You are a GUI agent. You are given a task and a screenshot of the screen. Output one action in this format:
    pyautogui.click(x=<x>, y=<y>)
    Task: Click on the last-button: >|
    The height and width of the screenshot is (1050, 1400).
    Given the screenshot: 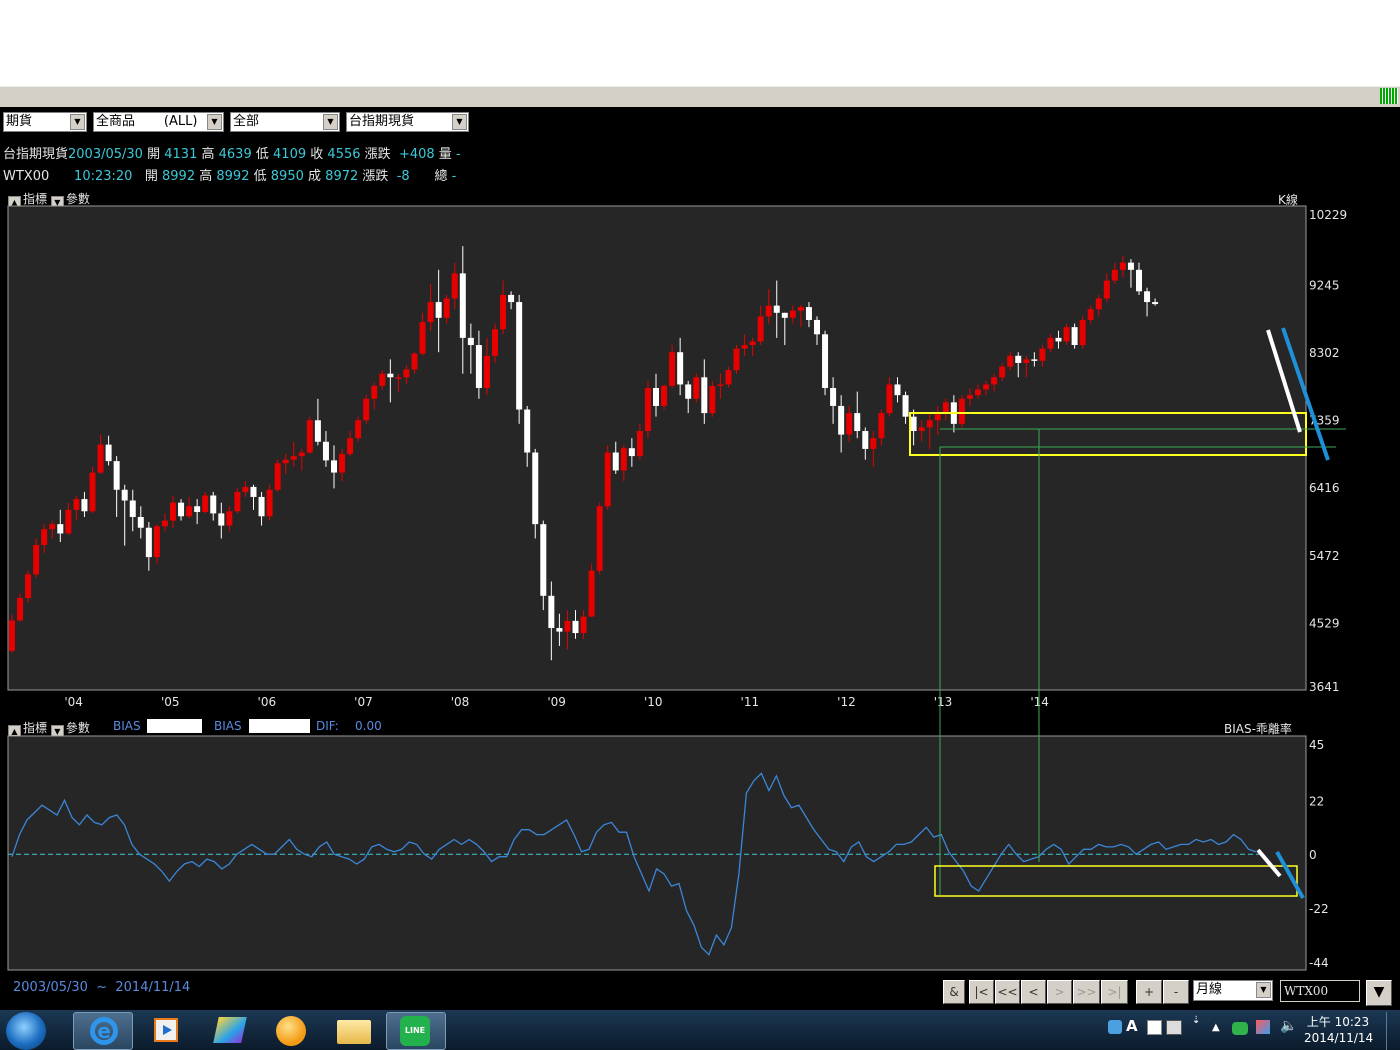 What is the action you would take?
    pyautogui.click(x=1114, y=992)
    